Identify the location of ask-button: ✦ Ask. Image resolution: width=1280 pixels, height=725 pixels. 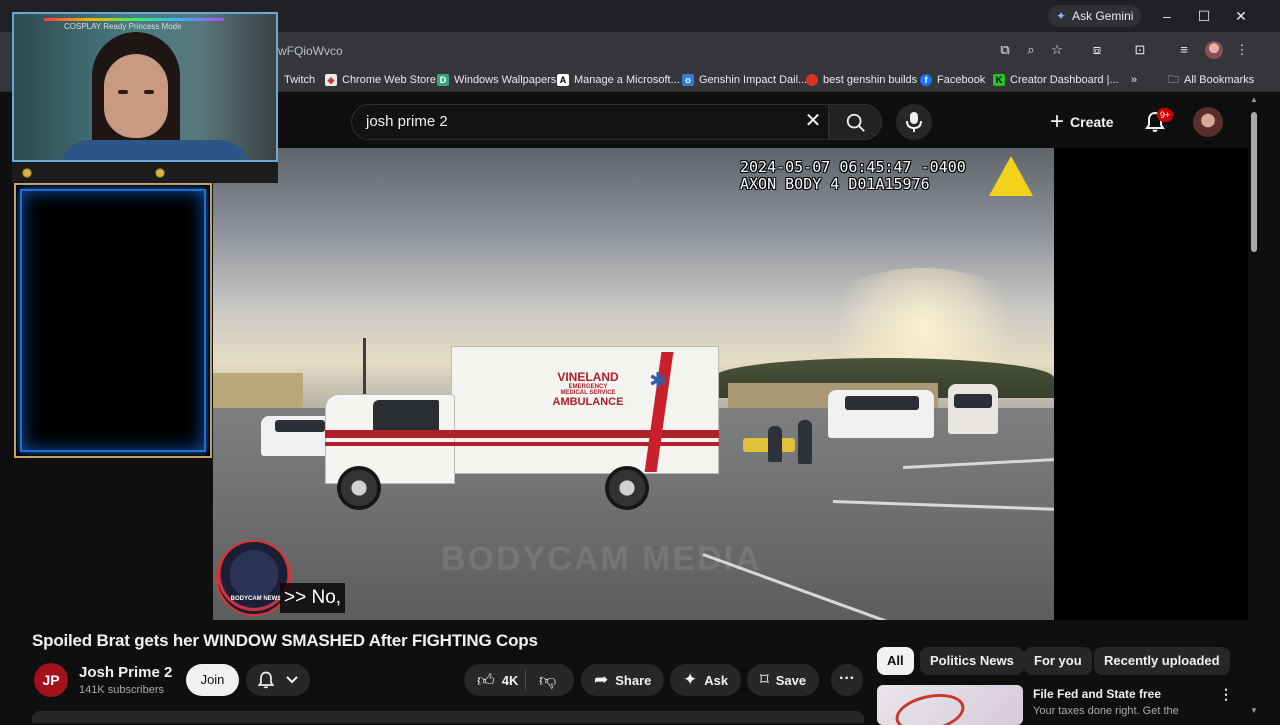
(706, 680).